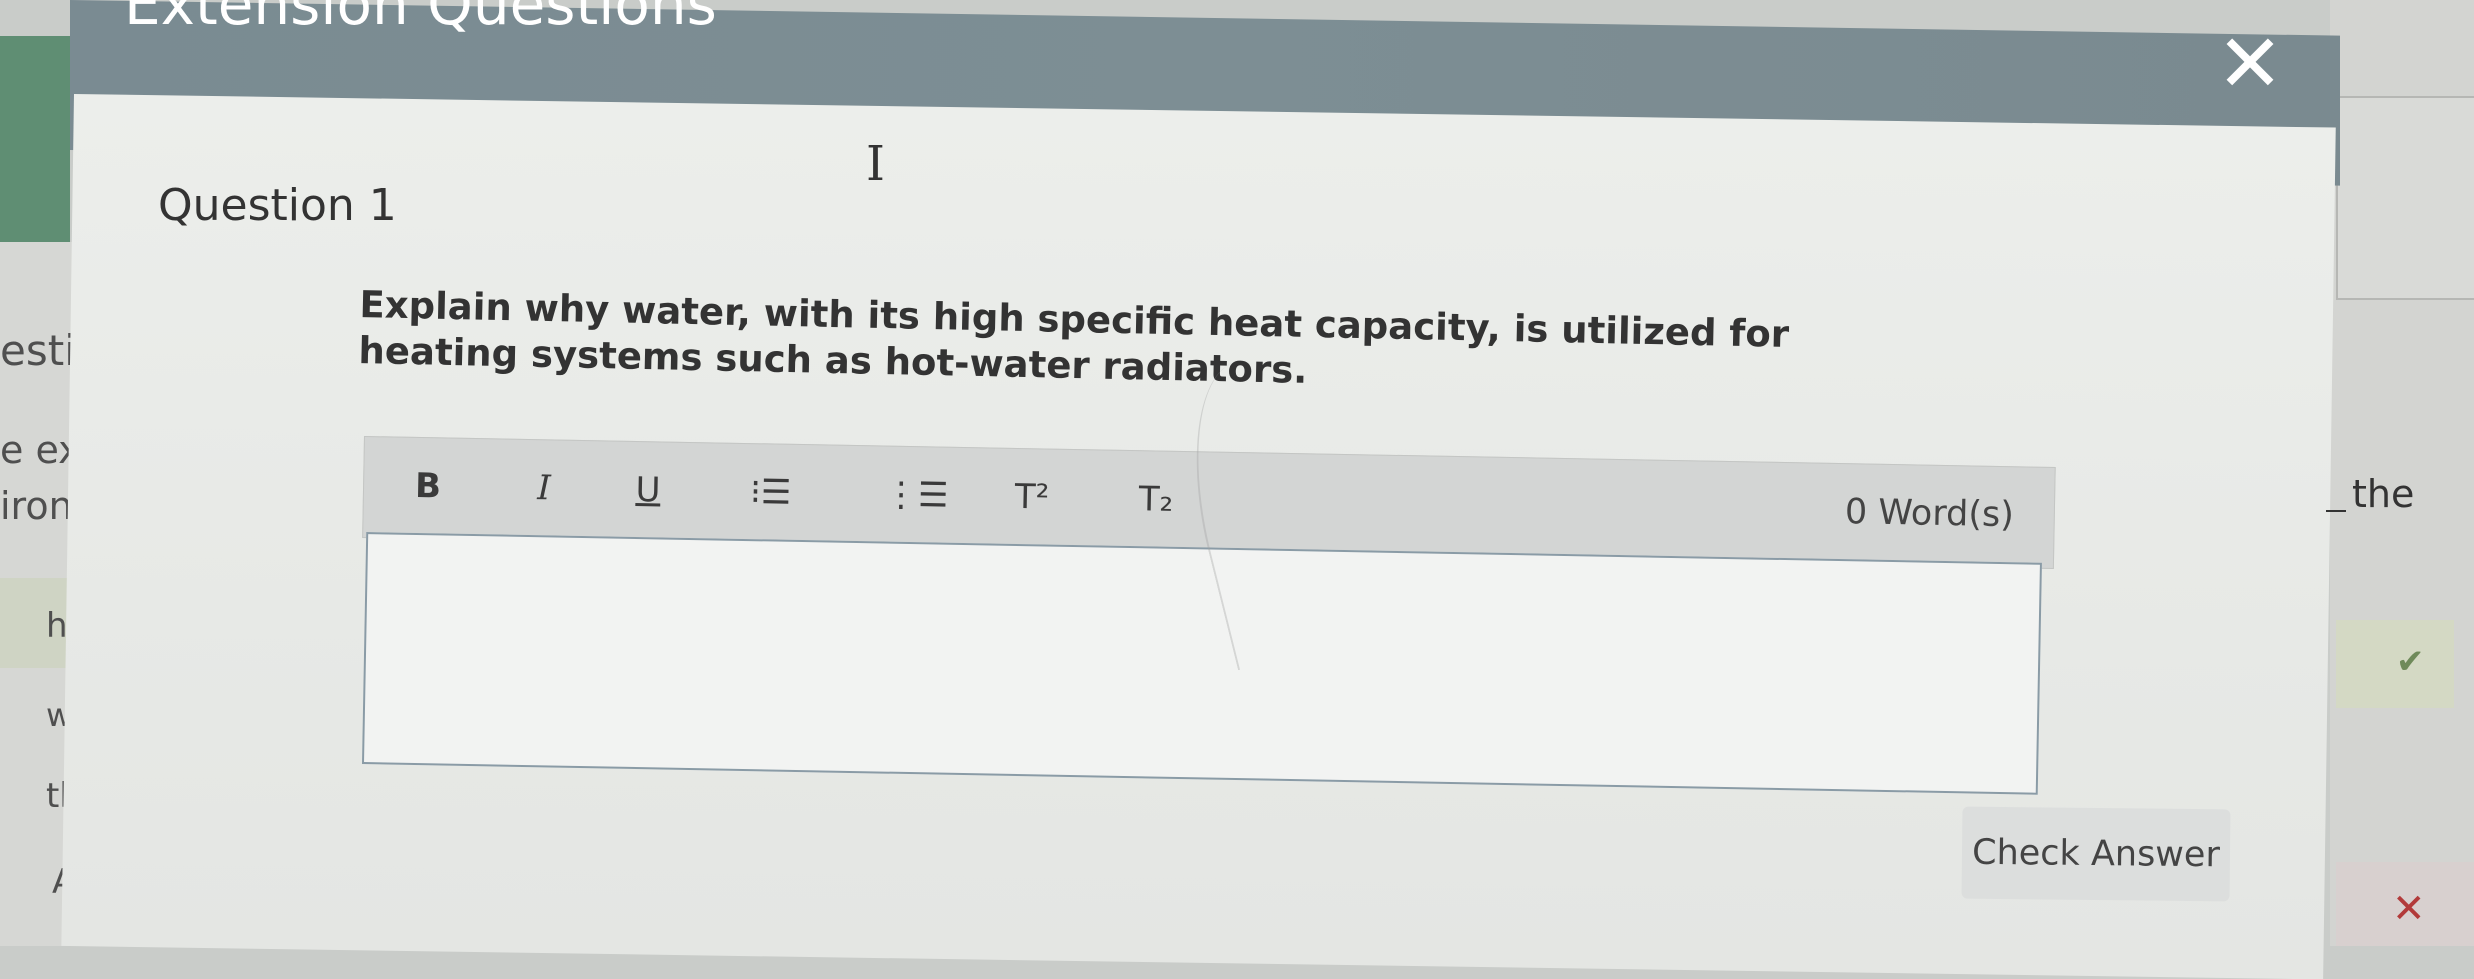 The width and height of the screenshot is (2474, 979). What do you see at coordinates (2096, 854) in the screenshot?
I see `check-answer-button: Check Answer` at bounding box center [2096, 854].